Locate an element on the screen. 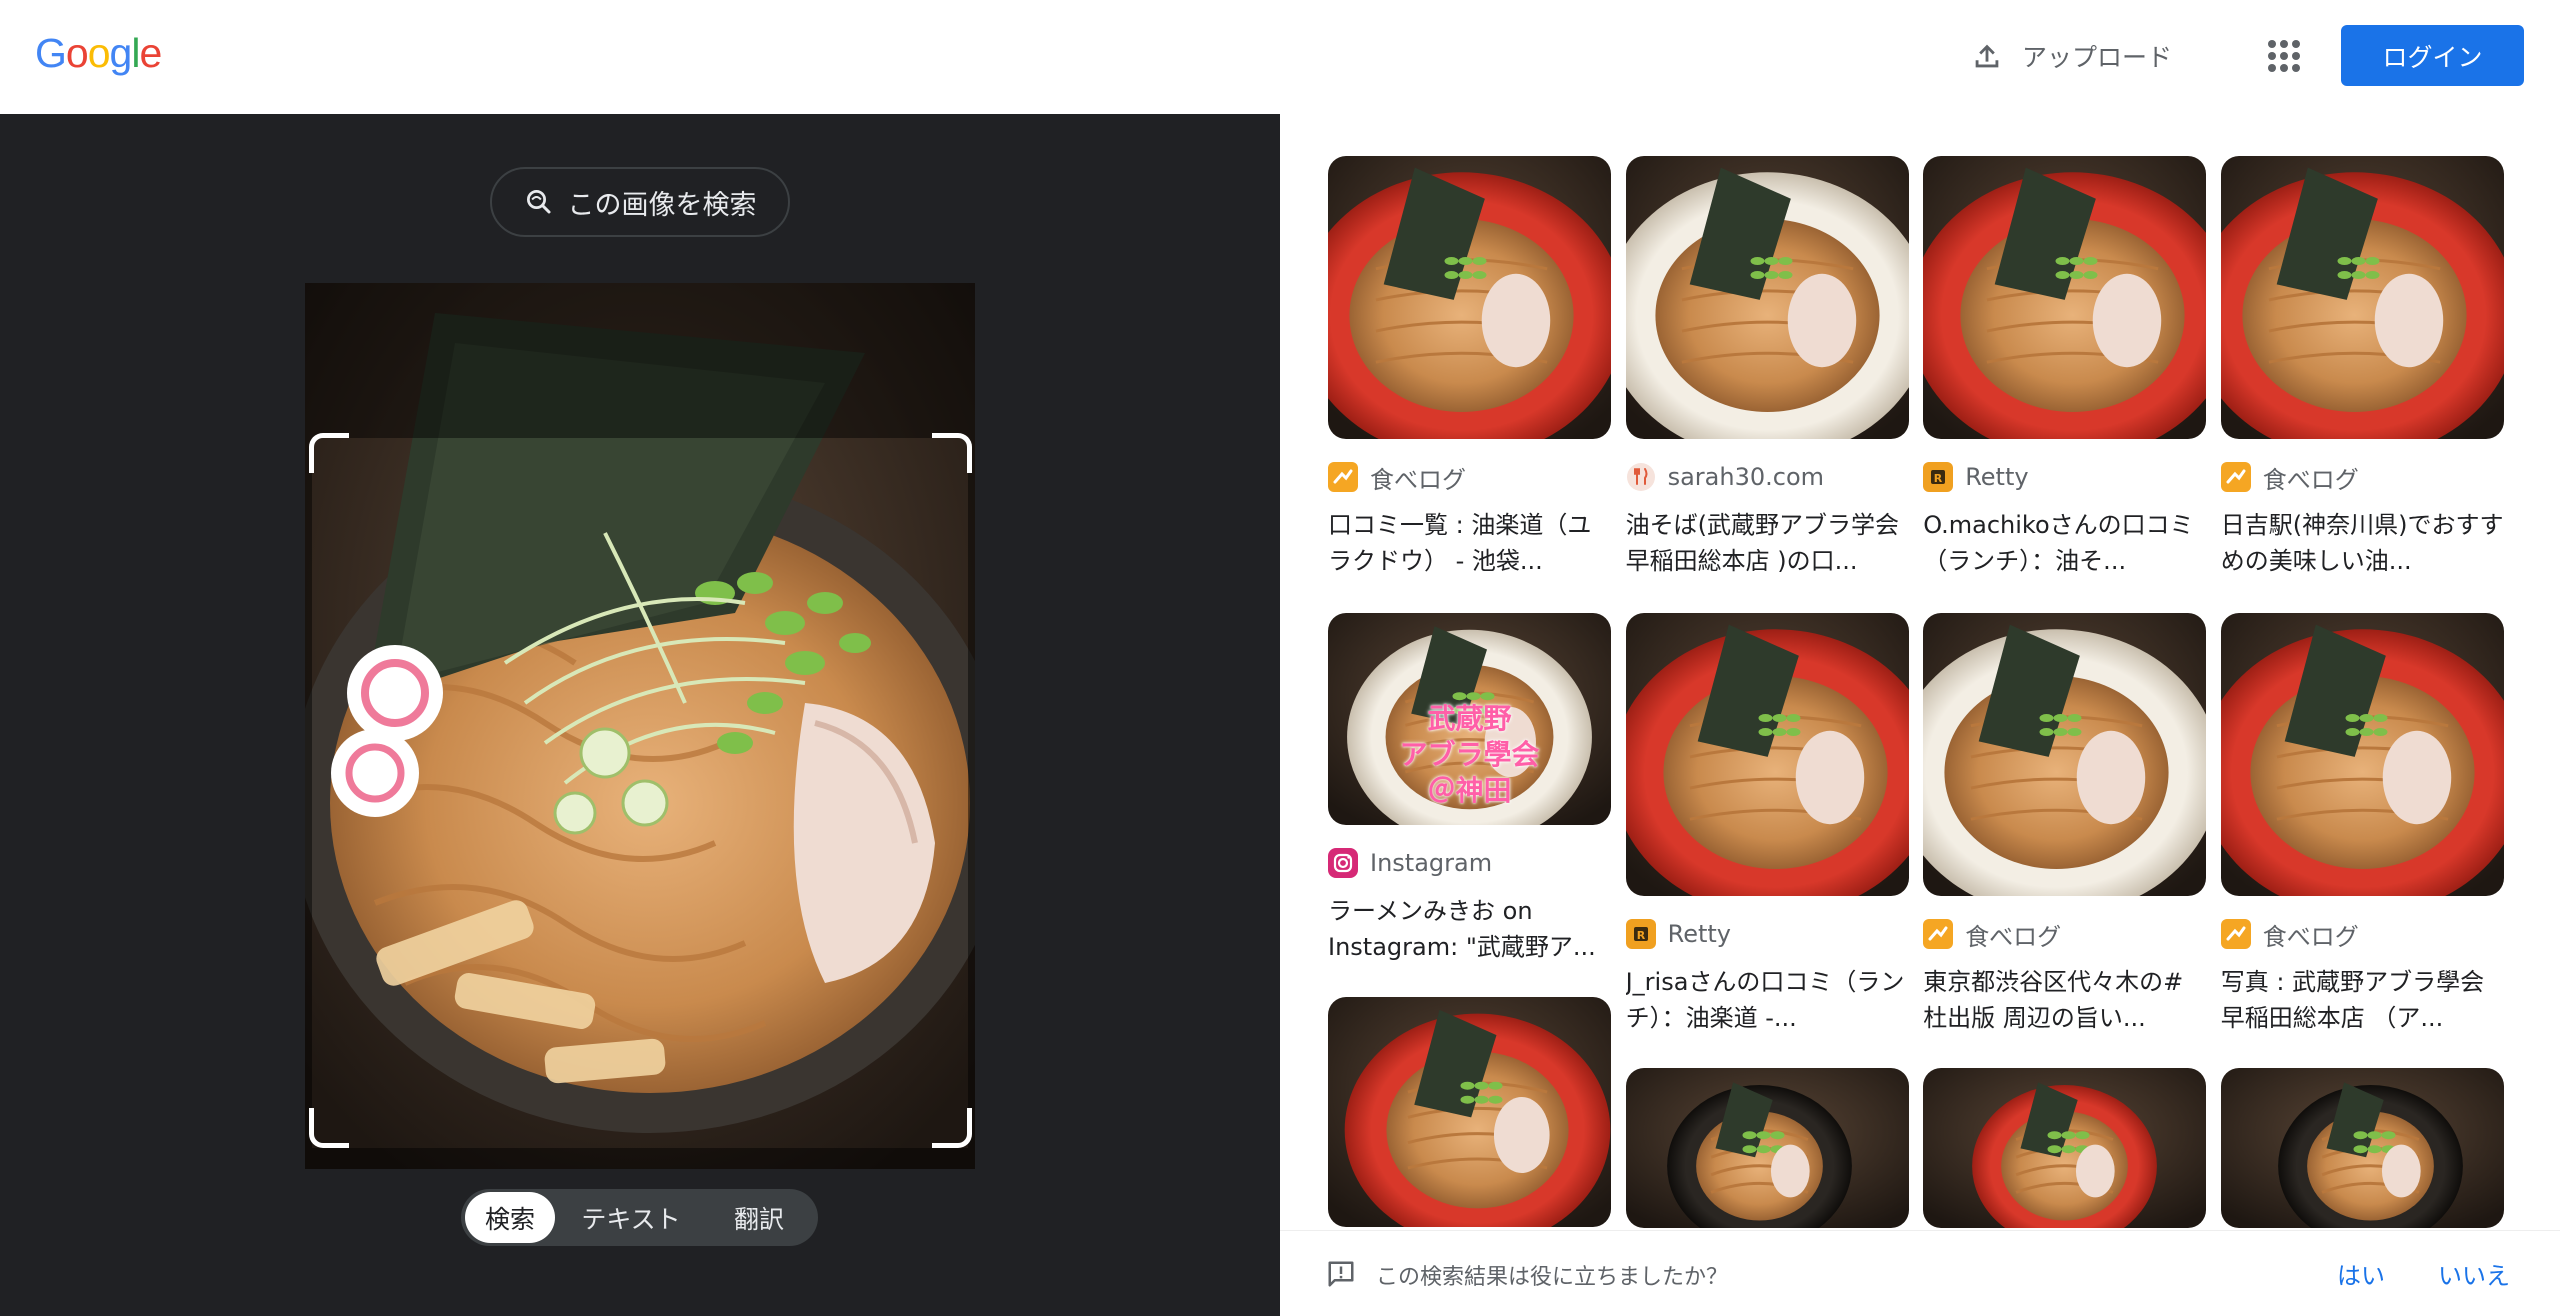 The height and width of the screenshot is (1316, 2560). sarah-icon is located at coordinates (1641, 477).